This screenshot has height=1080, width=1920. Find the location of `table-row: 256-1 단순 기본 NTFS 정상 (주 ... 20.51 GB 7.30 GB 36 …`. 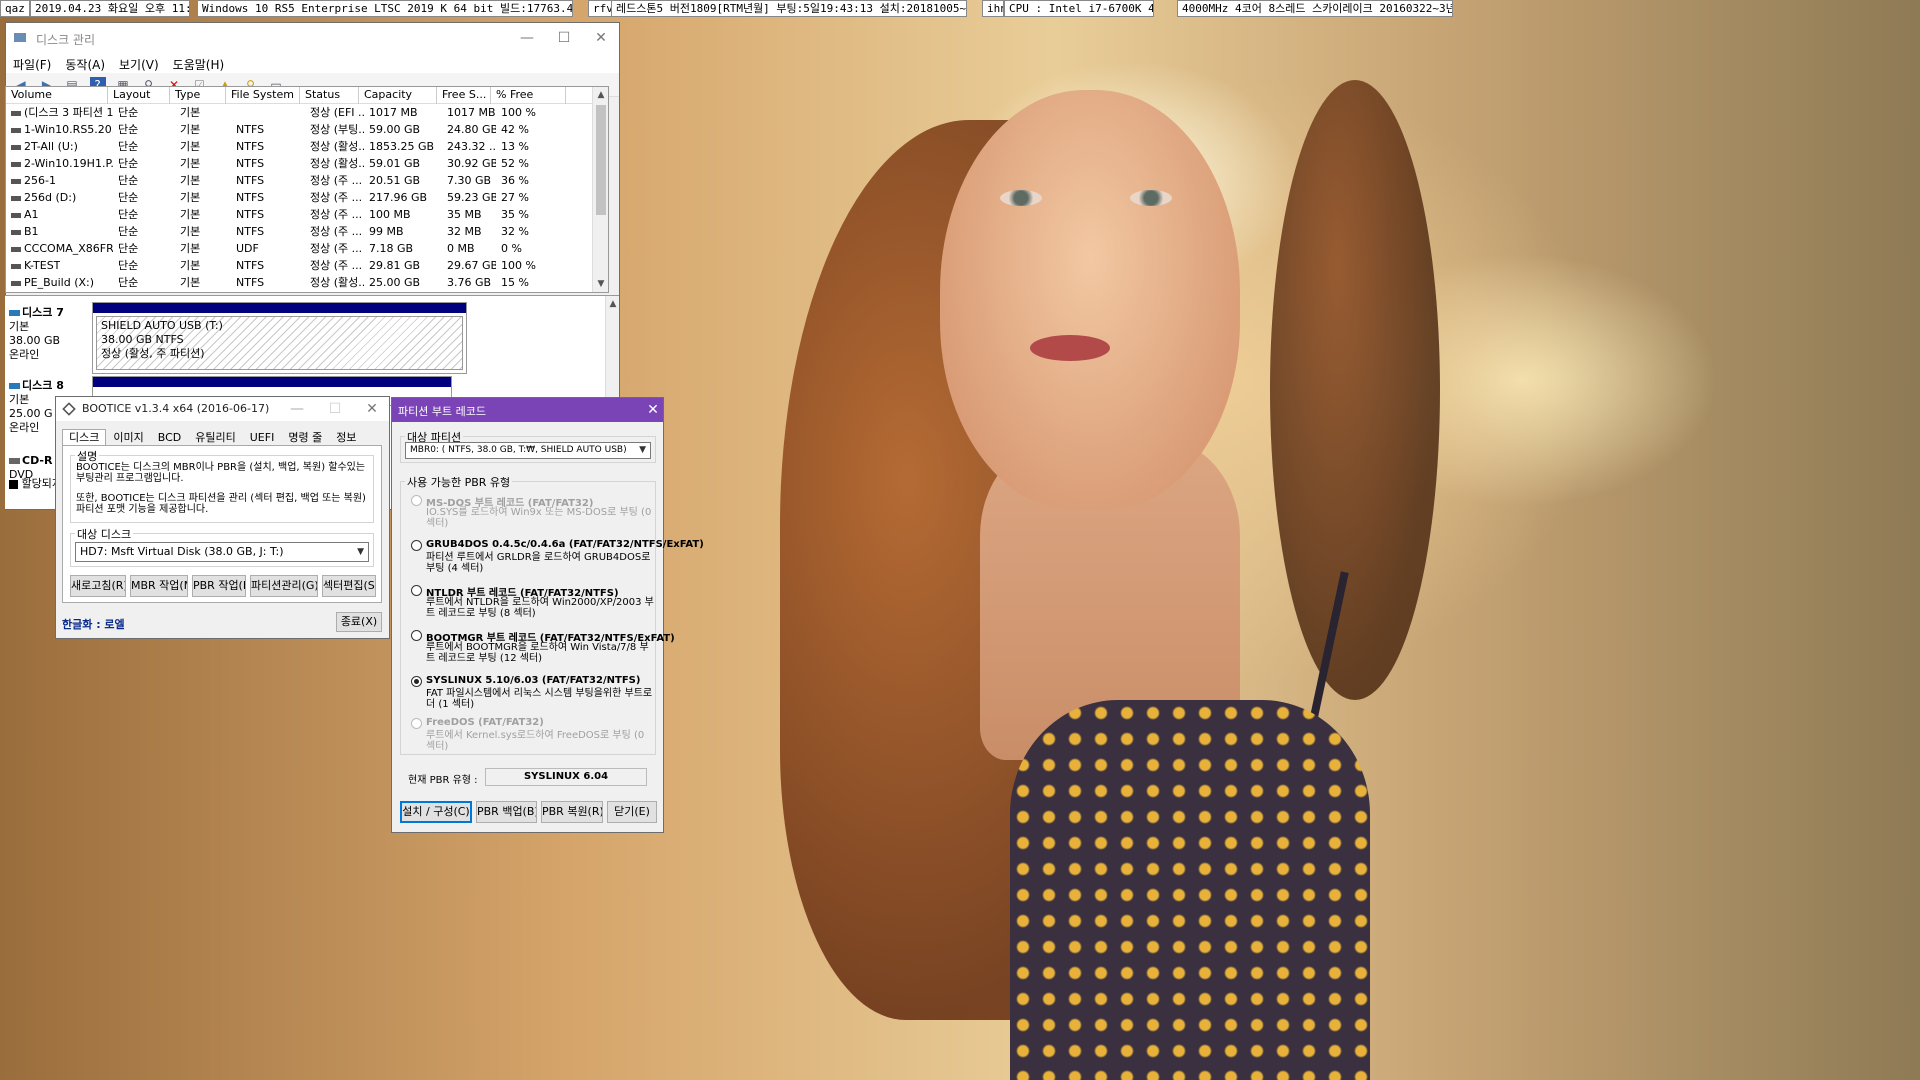

table-row: 256-1 단순 기본 NTFS 정상 (주 ... 20.51 GB 7.30 GB 36 … is located at coordinates (307, 180).